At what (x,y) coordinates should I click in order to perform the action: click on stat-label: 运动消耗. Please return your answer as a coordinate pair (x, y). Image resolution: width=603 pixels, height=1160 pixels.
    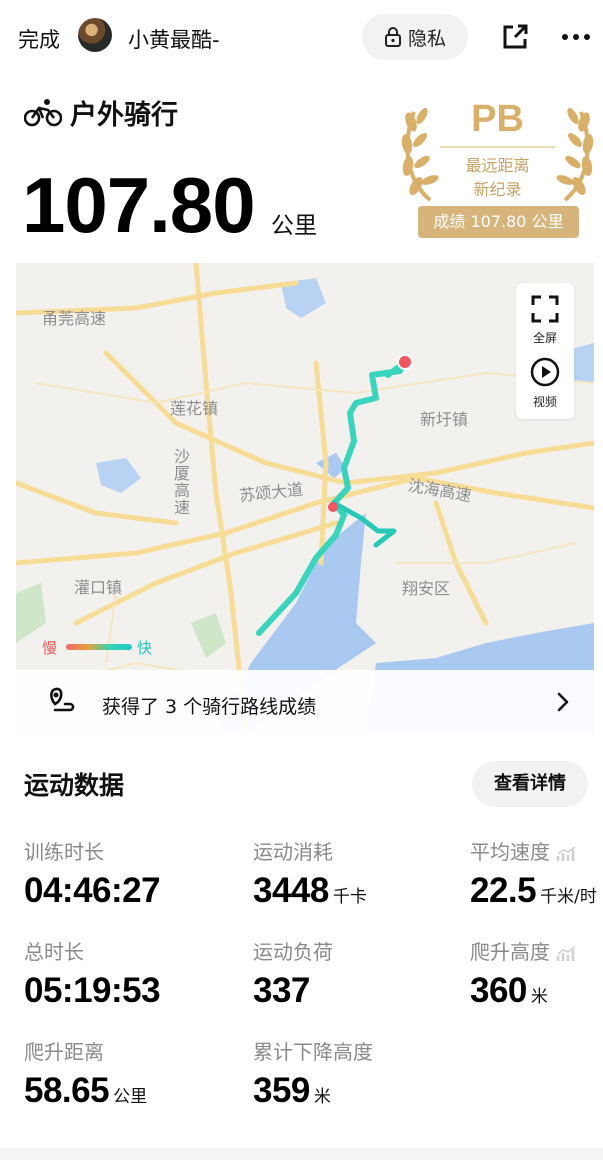
    Looking at the image, I should click on (310, 850).